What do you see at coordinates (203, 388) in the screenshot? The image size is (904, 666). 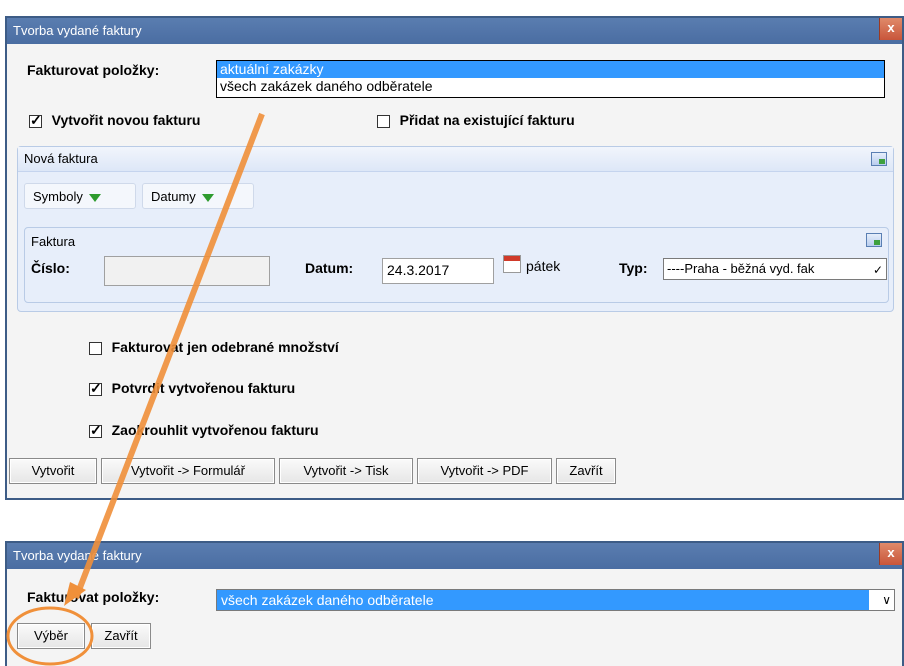 I see `option-confirm-label: Potvrdit vytvořenou fakturu` at bounding box center [203, 388].